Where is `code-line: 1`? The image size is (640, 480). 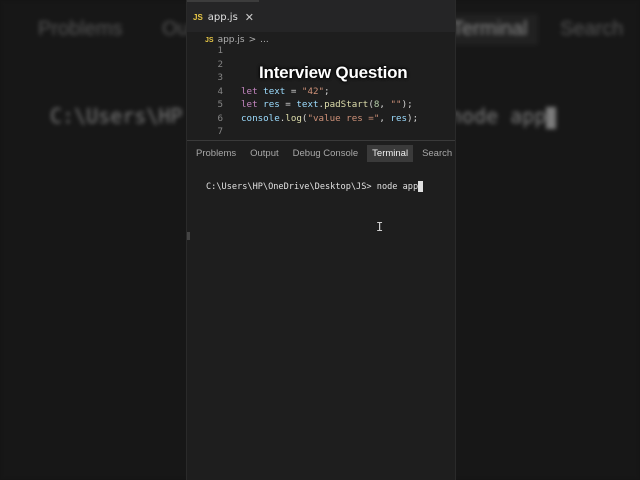 code-line: 1 is located at coordinates (214, 51).